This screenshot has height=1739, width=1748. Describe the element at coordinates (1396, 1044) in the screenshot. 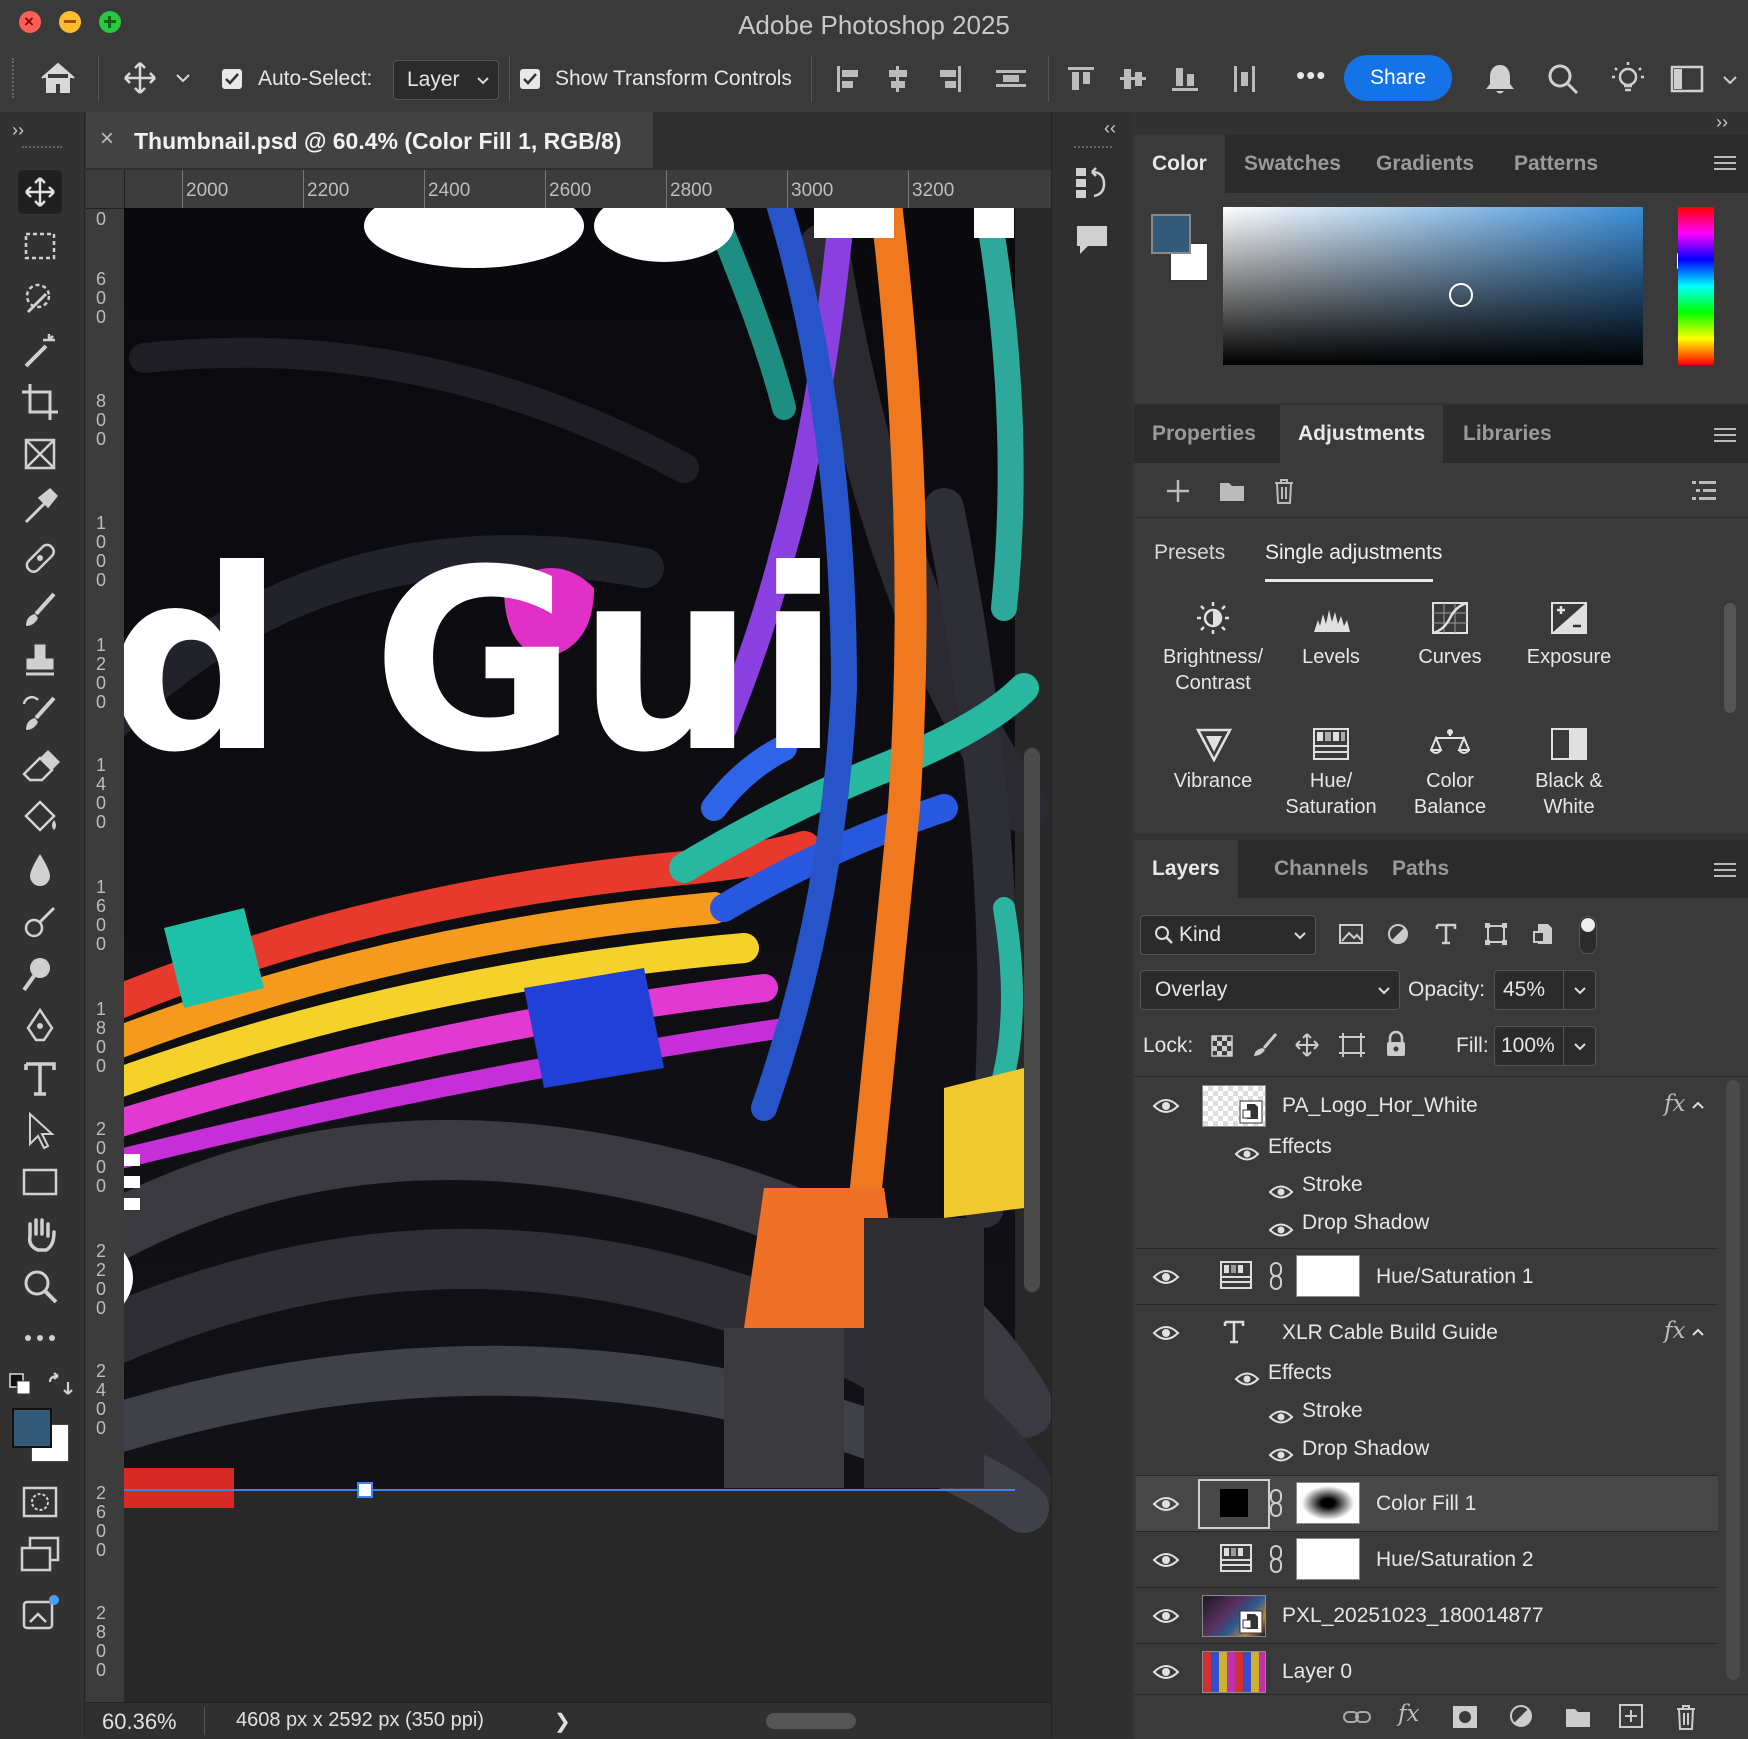

I see `lock-all-icon` at that location.